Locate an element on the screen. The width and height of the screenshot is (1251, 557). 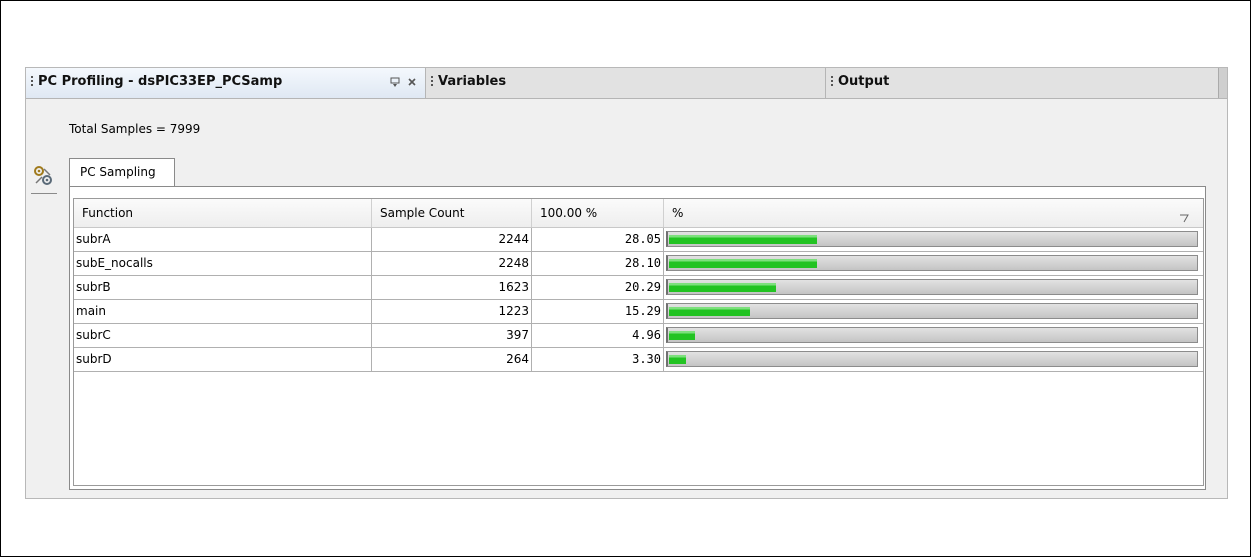
sample-count: 397 is located at coordinates (452, 335).